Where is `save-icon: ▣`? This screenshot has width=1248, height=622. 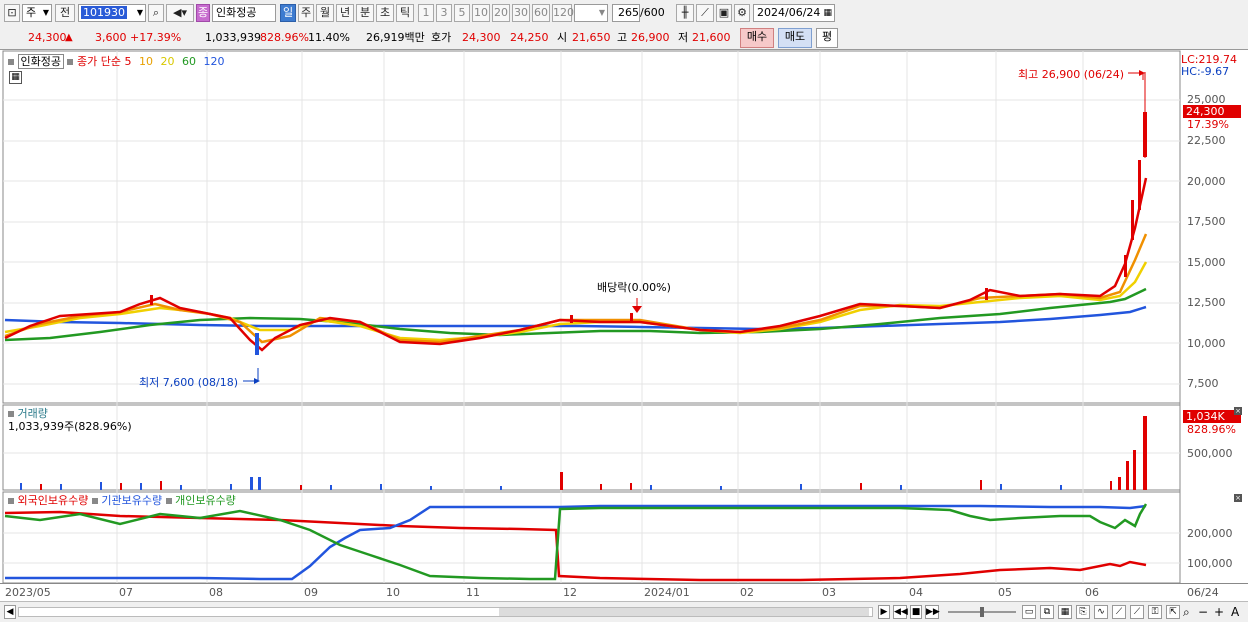
save-icon: ▣ is located at coordinates (724, 13).